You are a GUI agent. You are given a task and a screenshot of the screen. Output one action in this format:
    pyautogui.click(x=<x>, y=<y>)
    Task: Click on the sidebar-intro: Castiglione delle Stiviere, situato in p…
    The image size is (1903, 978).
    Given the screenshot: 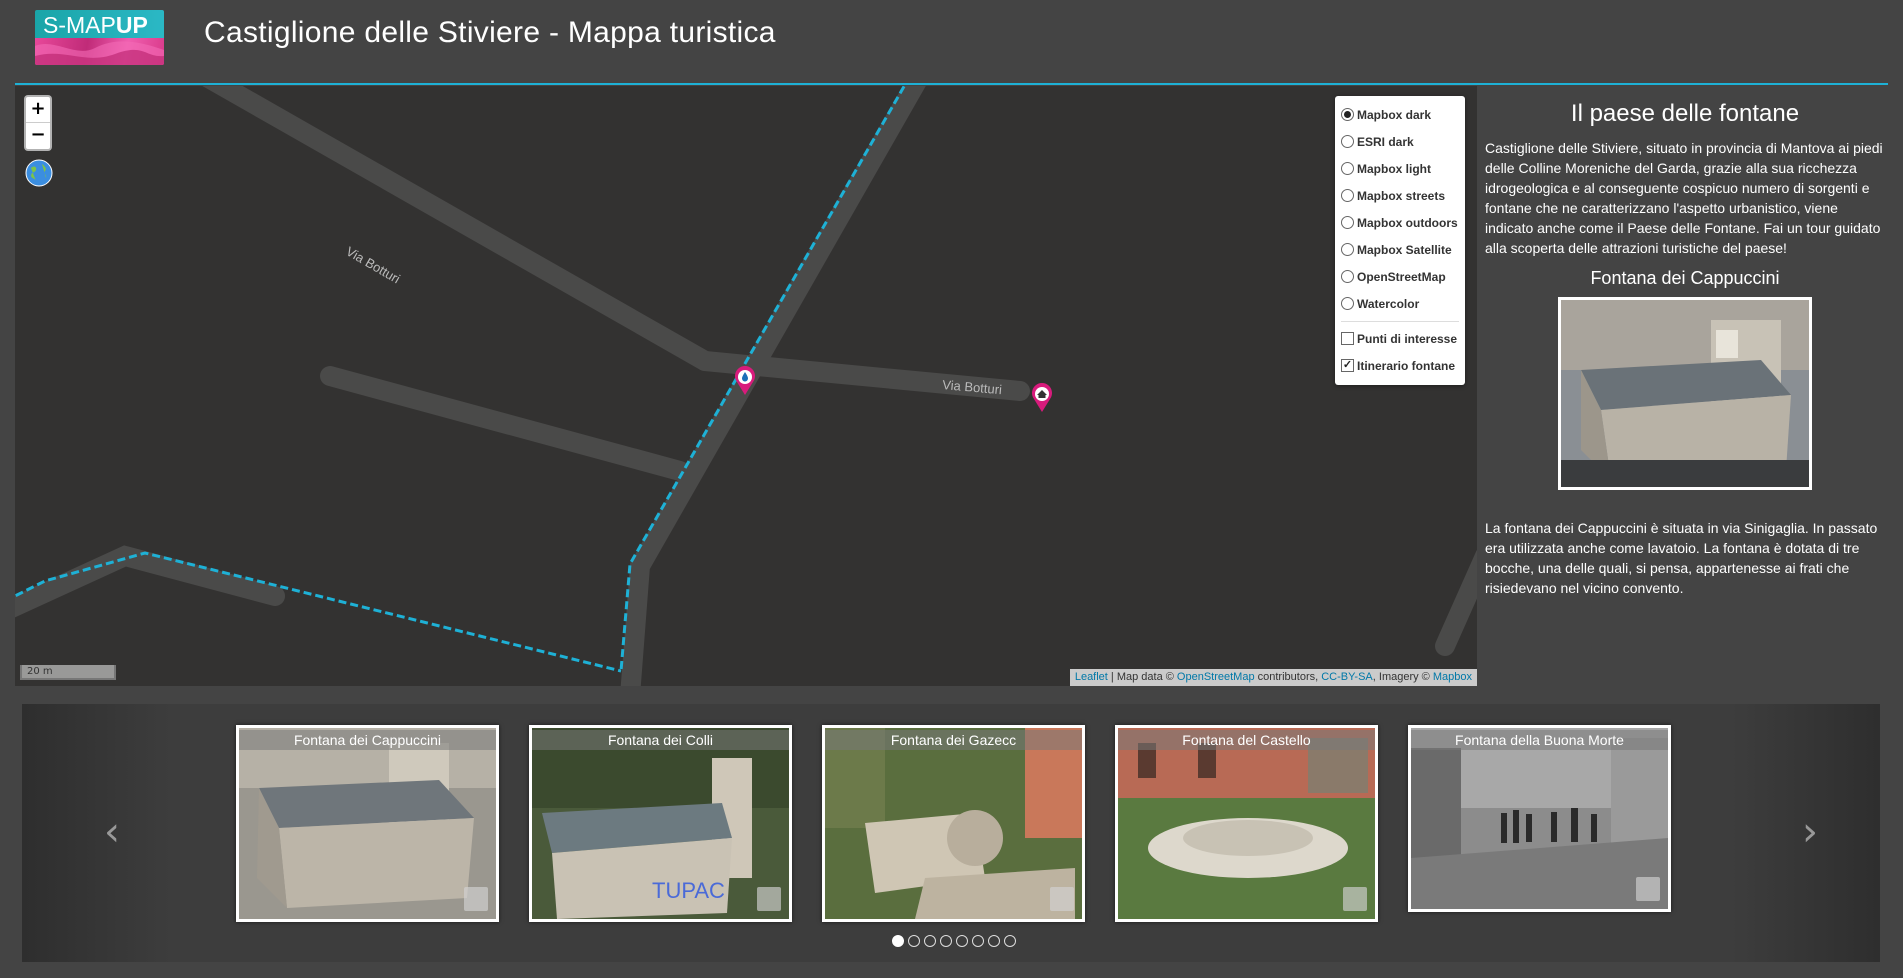 What is the action you would take?
    pyautogui.click(x=1684, y=198)
    